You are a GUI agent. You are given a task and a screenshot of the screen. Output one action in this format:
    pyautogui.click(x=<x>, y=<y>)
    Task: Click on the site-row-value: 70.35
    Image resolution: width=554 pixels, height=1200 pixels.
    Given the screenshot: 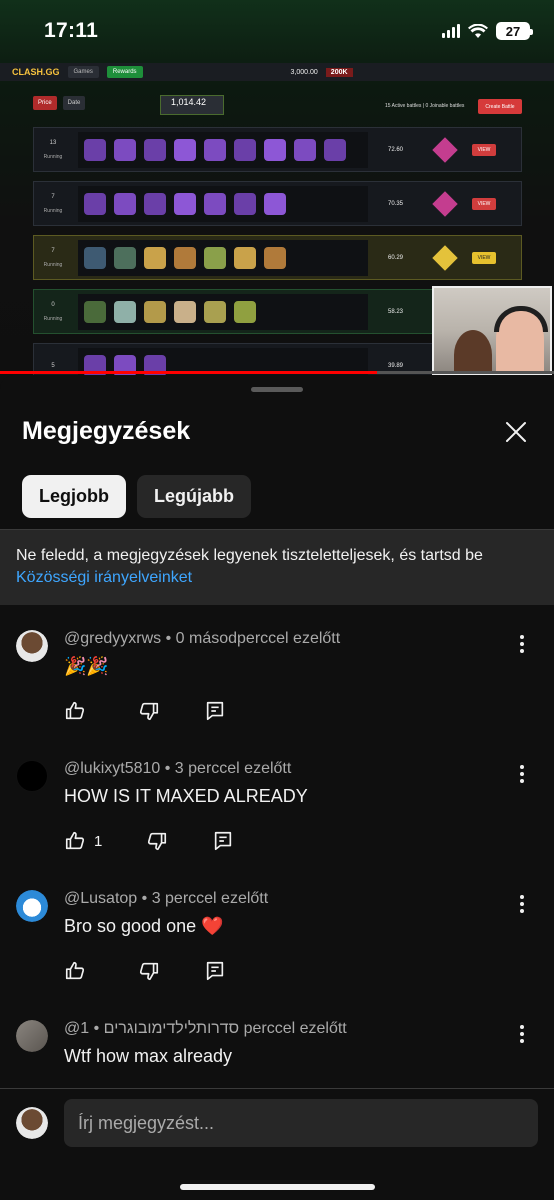 What is the action you would take?
    pyautogui.click(x=396, y=203)
    